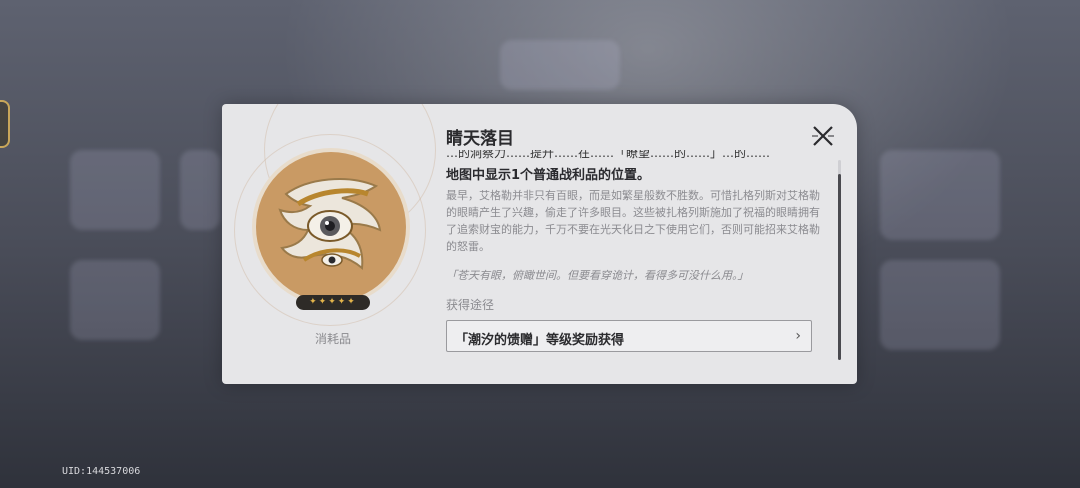 This screenshot has height=488, width=1080. I want to click on item-type-label: 消耗品, so click(332, 339).